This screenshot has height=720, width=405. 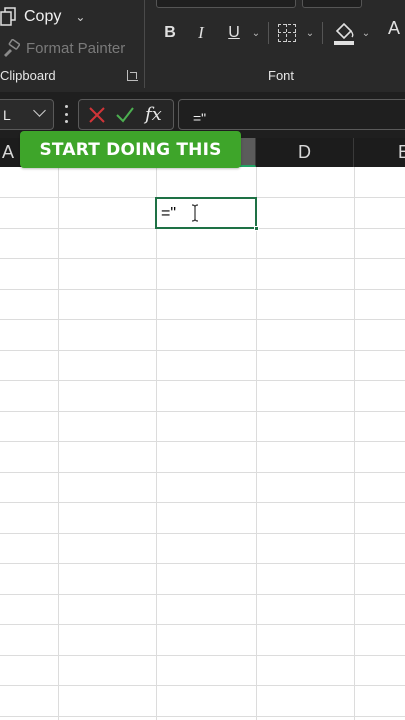 I want to click on font-group-label: Font, so click(x=281, y=75).